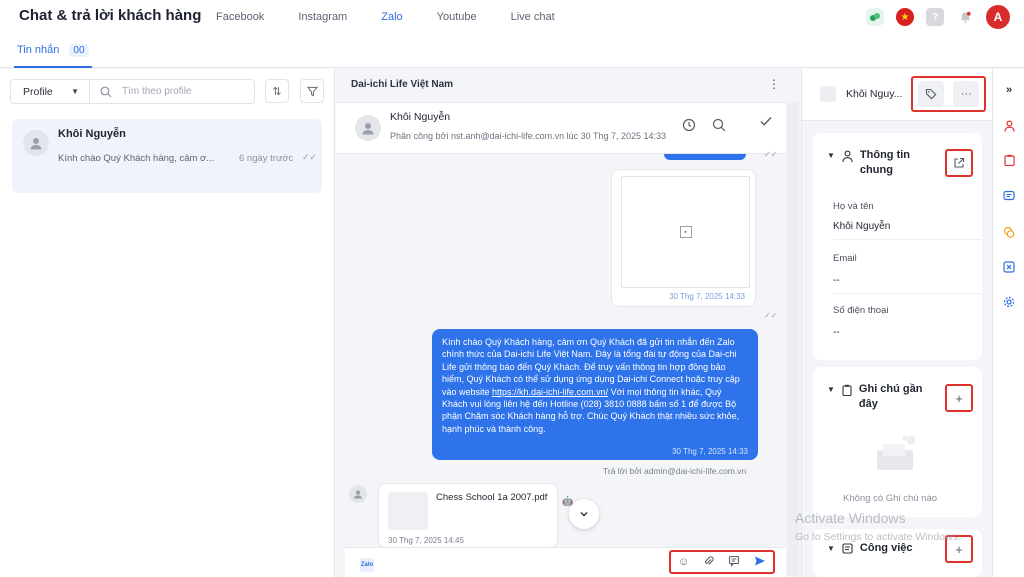 The height and width of the screenshot is (577, 1024). What do you see at coordinates (1009, 90) in the screenshot?
I see `collapse-panel-icon: »` at bounding box center [1009, 90].